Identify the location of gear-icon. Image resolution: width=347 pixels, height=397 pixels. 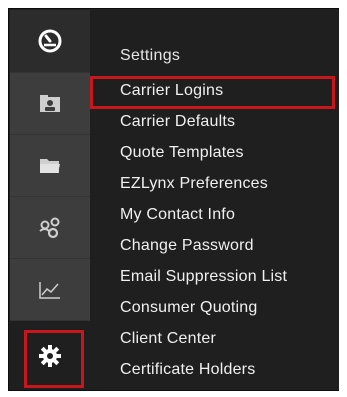
(50, 355).